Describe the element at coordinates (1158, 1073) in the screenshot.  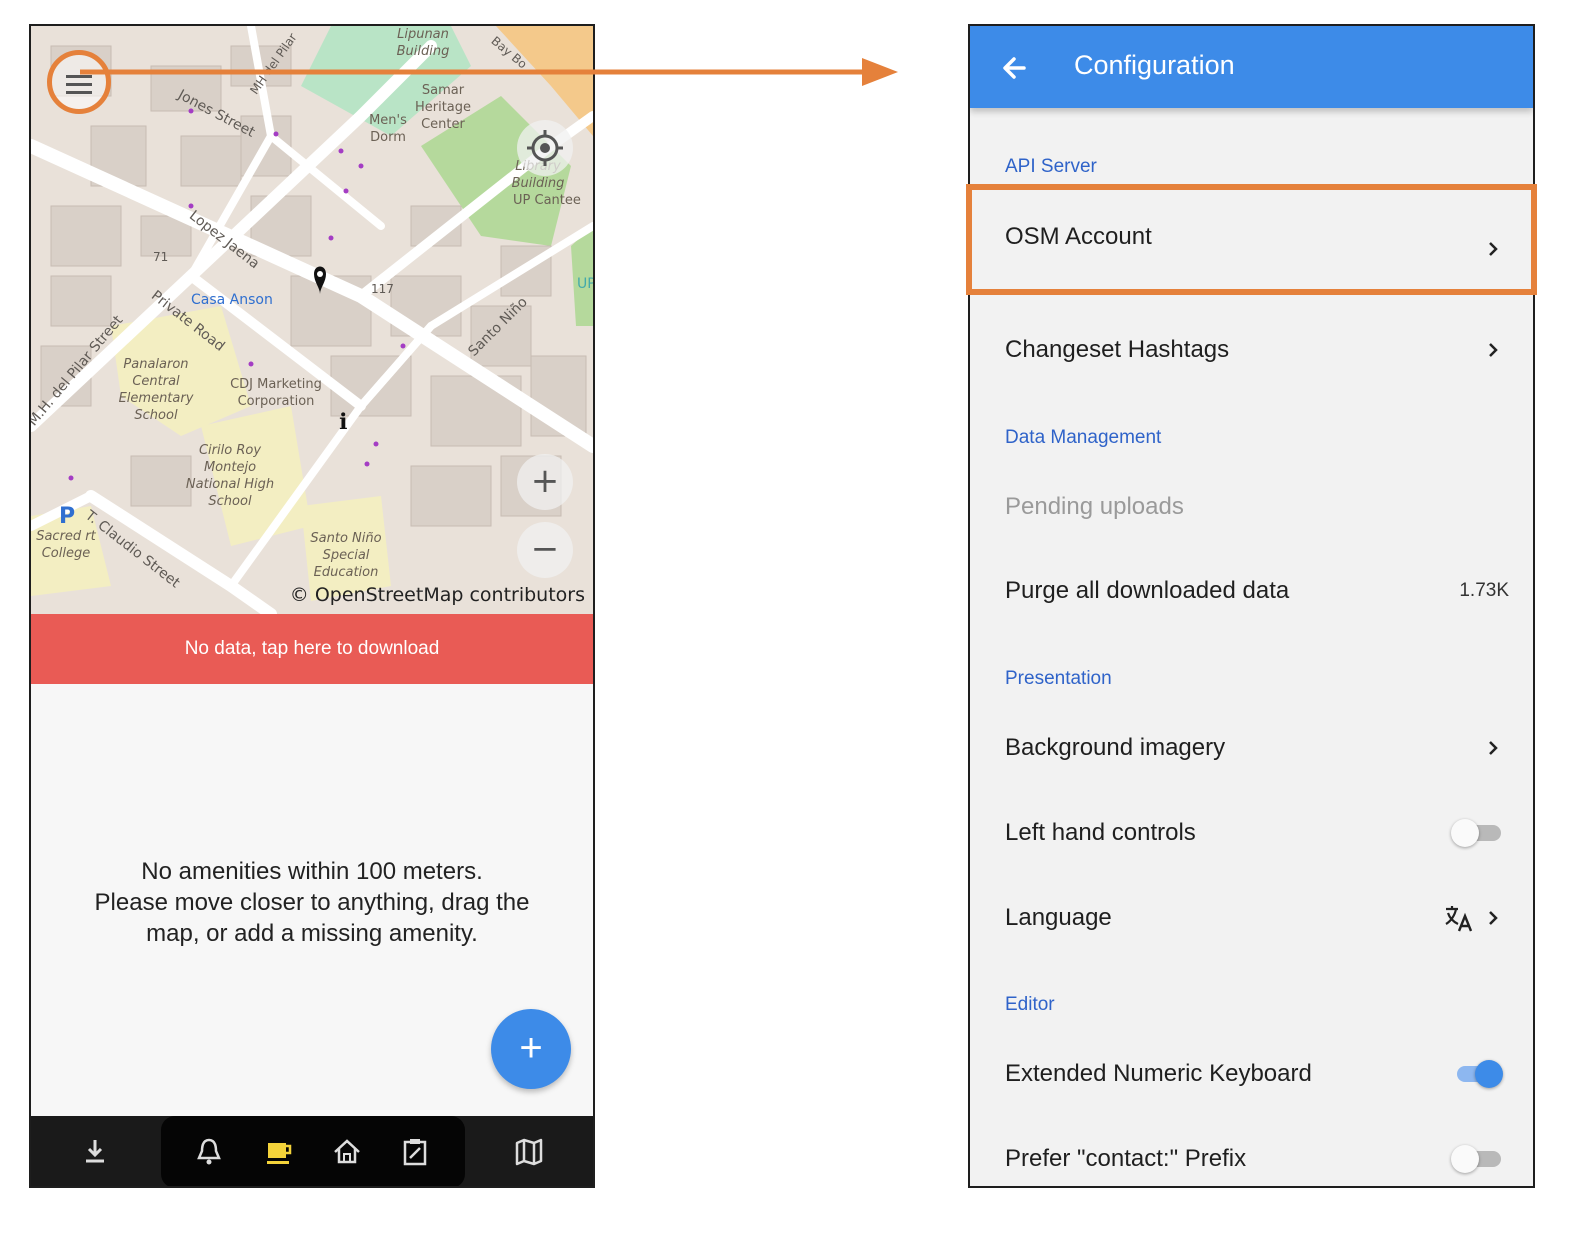
I see `row-label: Extended Numeric Keyboard` at that location.